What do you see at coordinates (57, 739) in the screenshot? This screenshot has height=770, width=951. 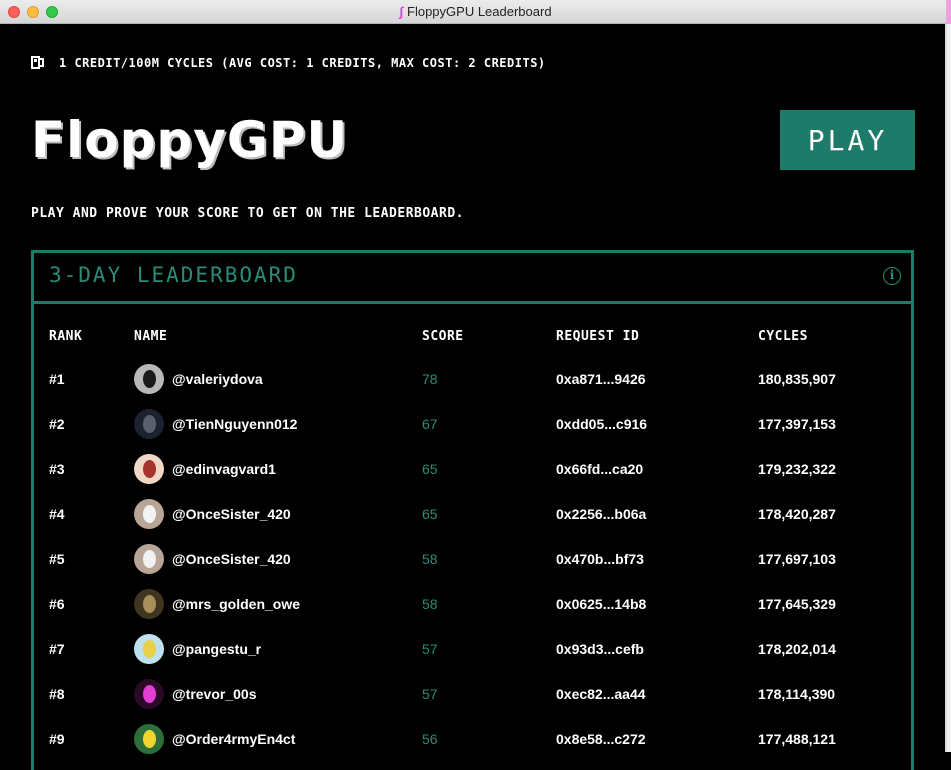 I see `rank-cell: #9` at bounding box center [57, 739].